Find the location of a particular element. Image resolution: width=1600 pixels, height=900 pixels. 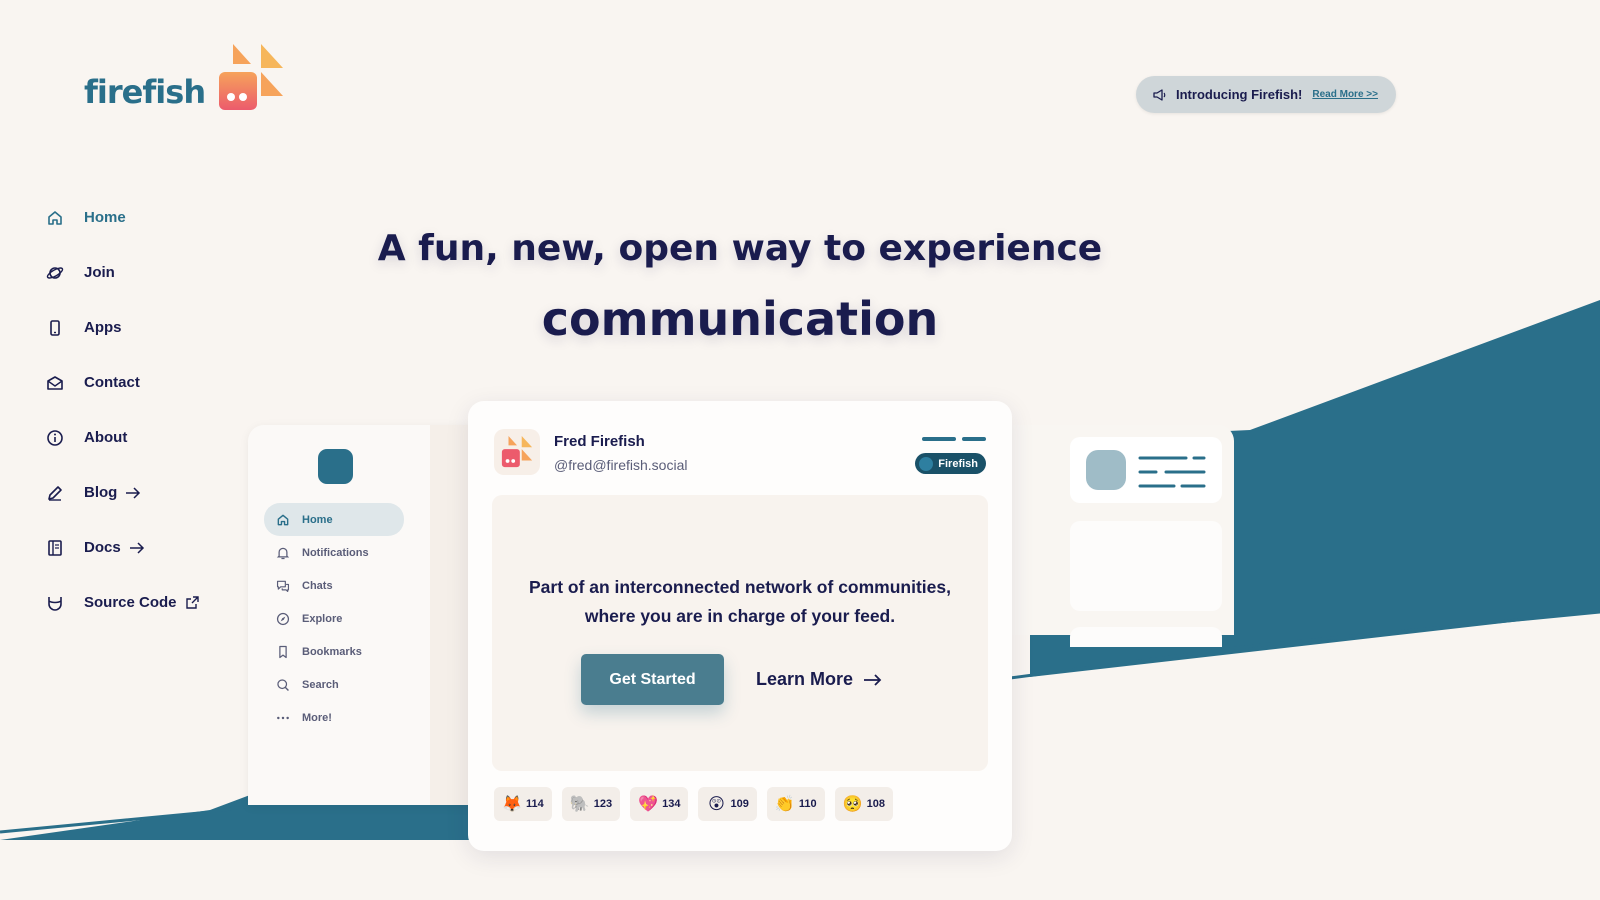

mock-nav-home: Home is located at coordinates (334, 519).